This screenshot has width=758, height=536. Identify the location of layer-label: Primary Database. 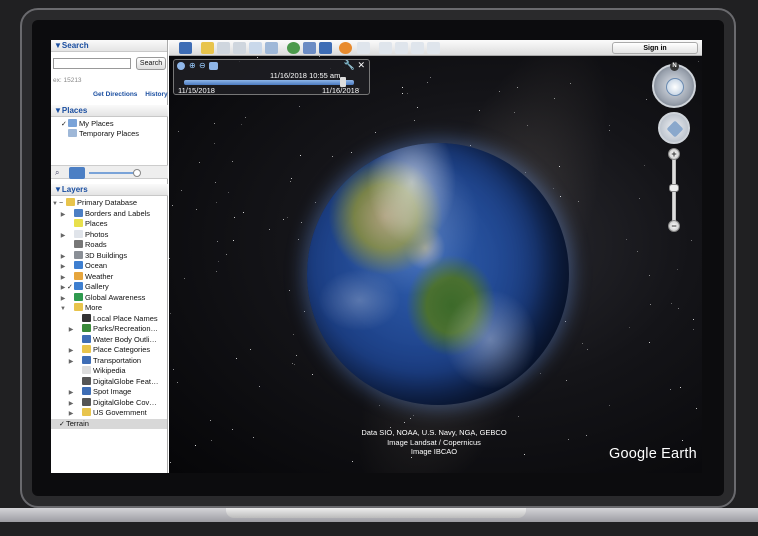
(107, 202).